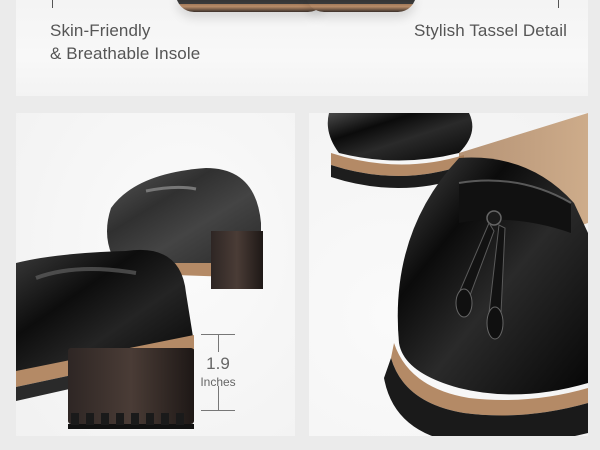 This screenshot has height=450, width=600. What do you see at coordinates (218, 382) in the screenshot?
I see `heel-height-unit: Inches` at bounding box center [218, 382].